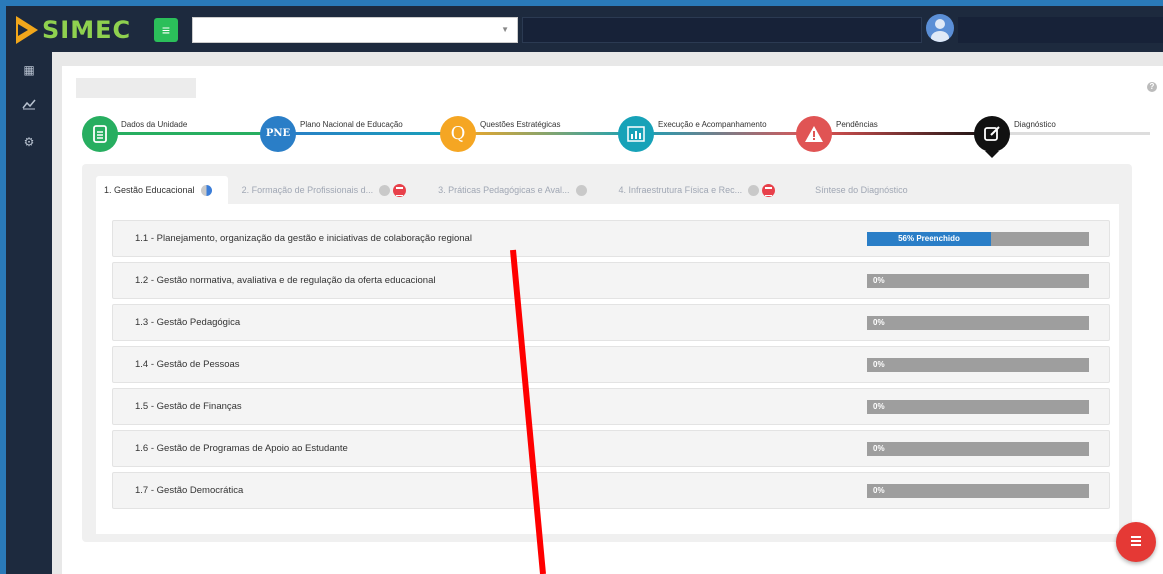 This screenshot has width=1163, height=574. I want to click on step-label: Questões Estratégicas, so click(520, 124).